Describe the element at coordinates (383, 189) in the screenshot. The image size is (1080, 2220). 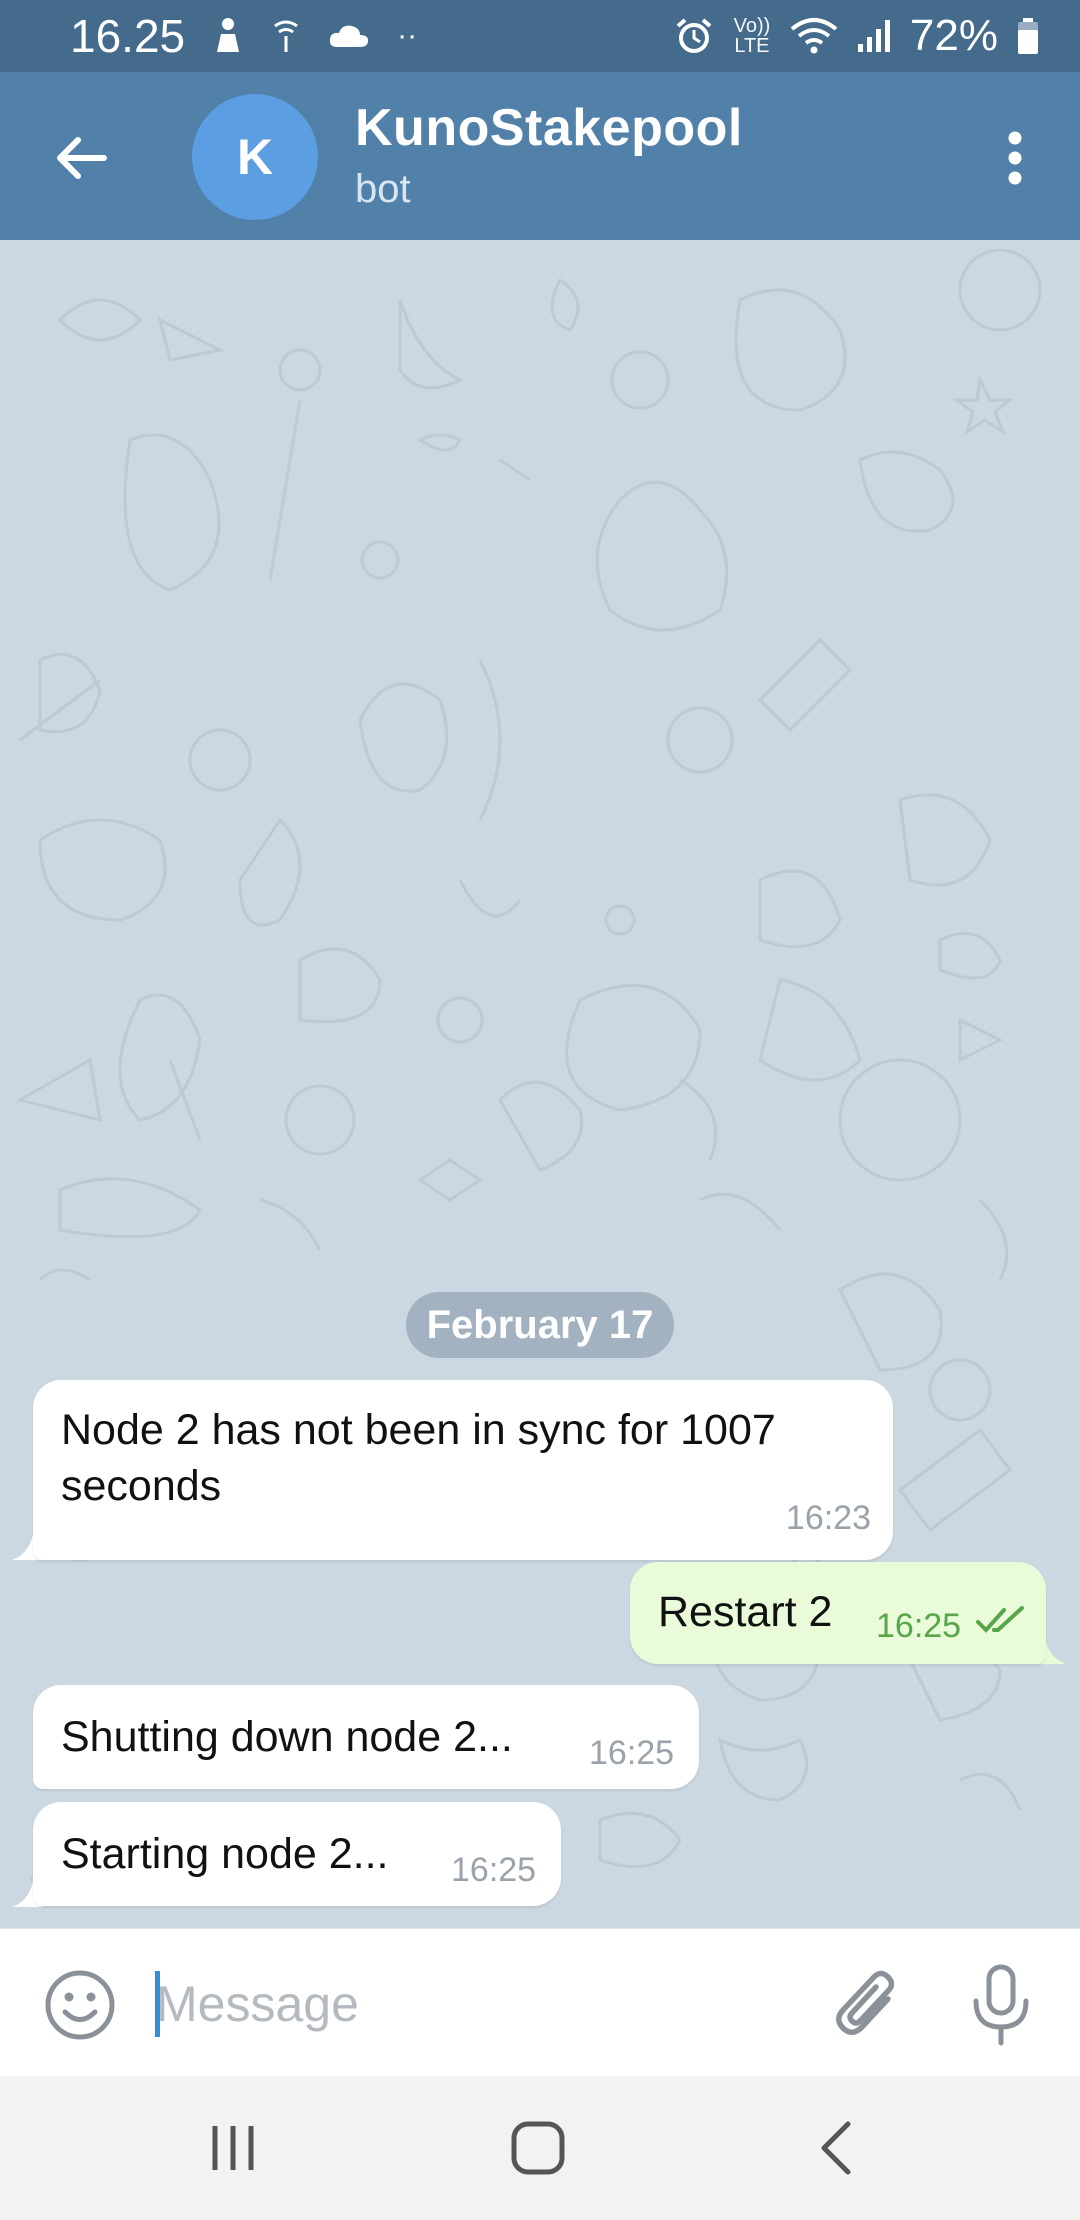
I see `chat-subtitle: bot` at that location.